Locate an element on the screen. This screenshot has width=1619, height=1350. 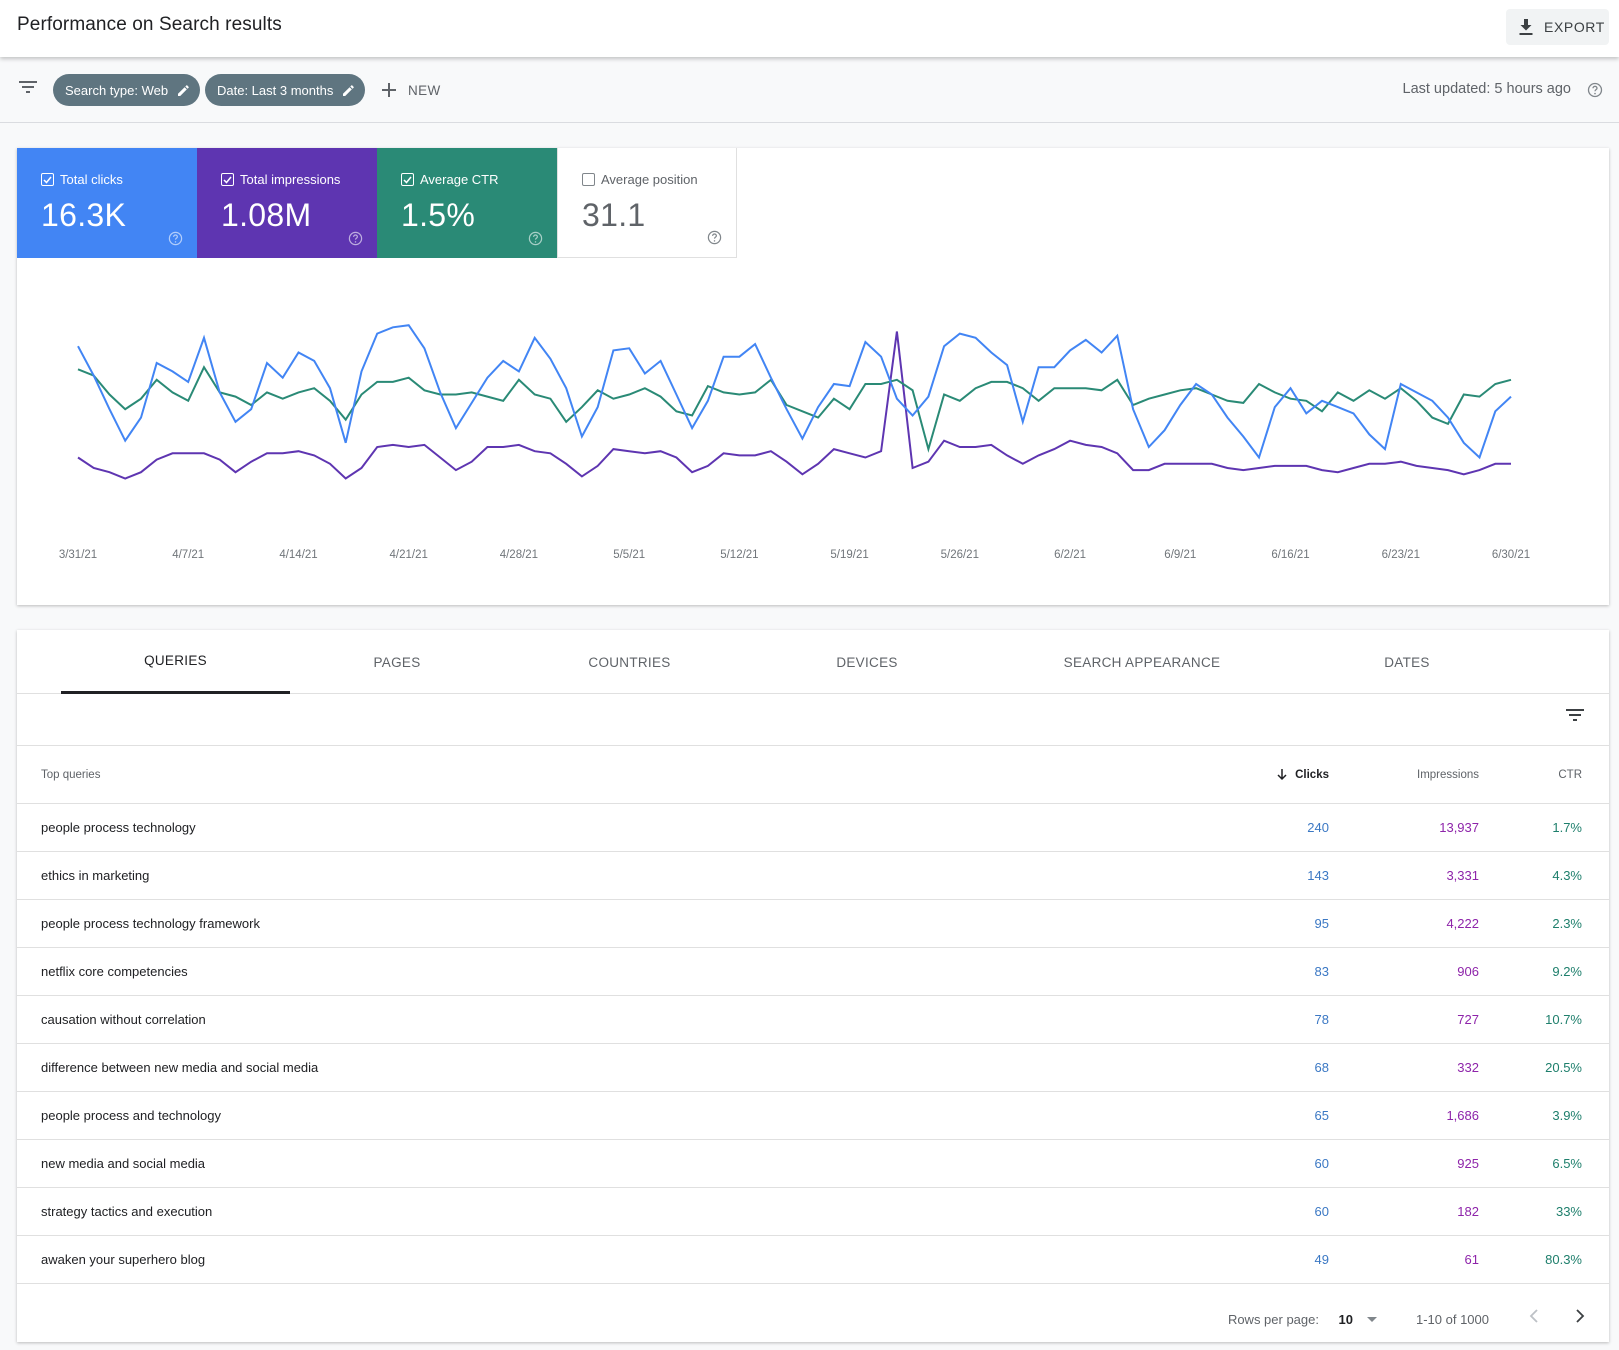
table-row: awaken your superhero blog 49 61 80.3% is located at coordinates (813, 1260).